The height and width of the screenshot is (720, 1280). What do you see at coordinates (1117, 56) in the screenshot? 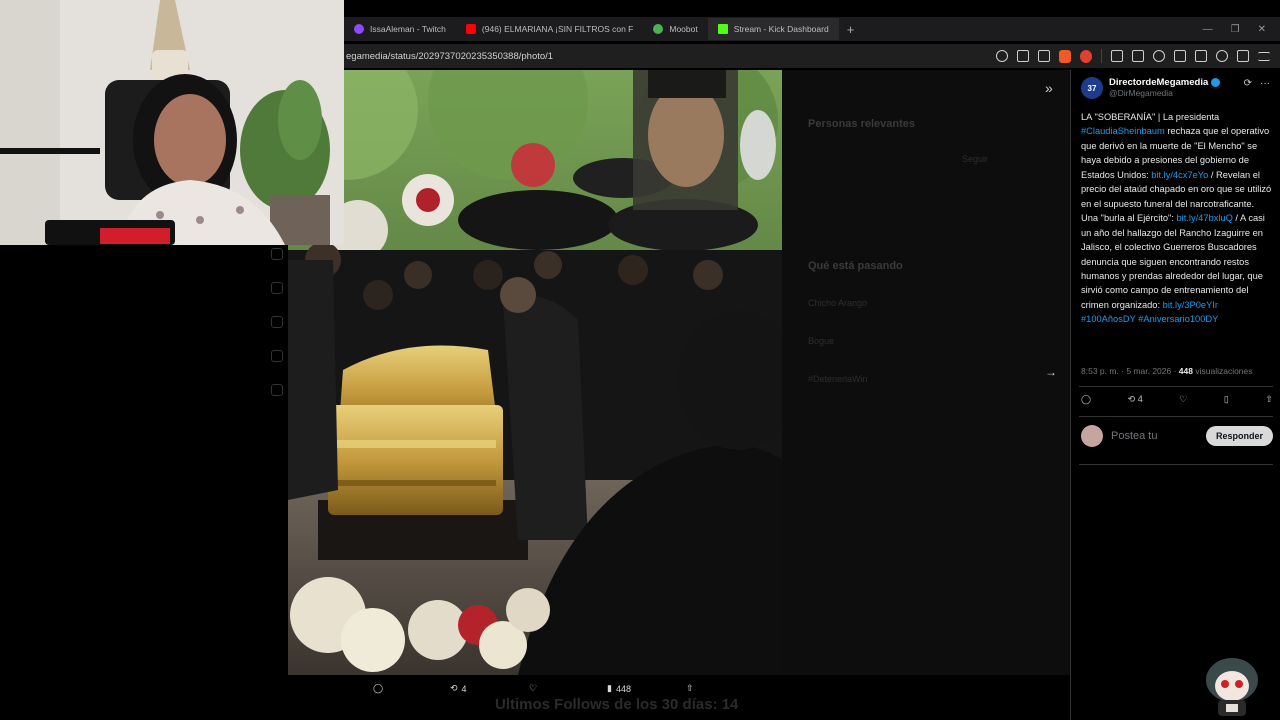
I see `extensions-icon` at bounding box center [1117, 56].